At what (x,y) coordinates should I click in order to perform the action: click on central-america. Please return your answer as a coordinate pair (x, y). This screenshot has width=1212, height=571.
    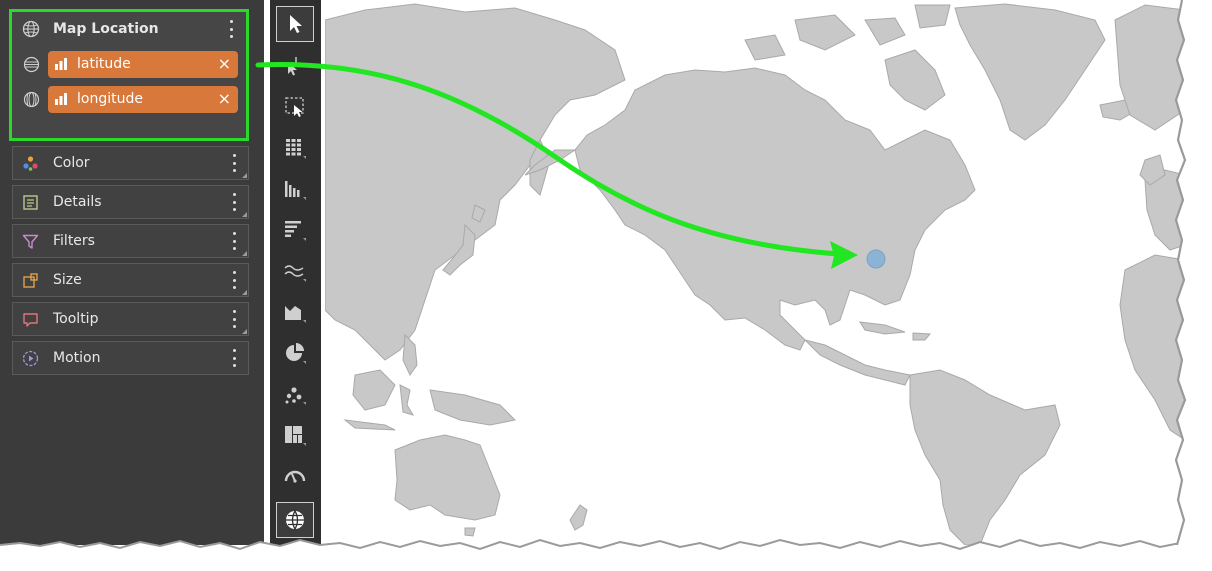
    Looking at the image, I should click on (857, 362).